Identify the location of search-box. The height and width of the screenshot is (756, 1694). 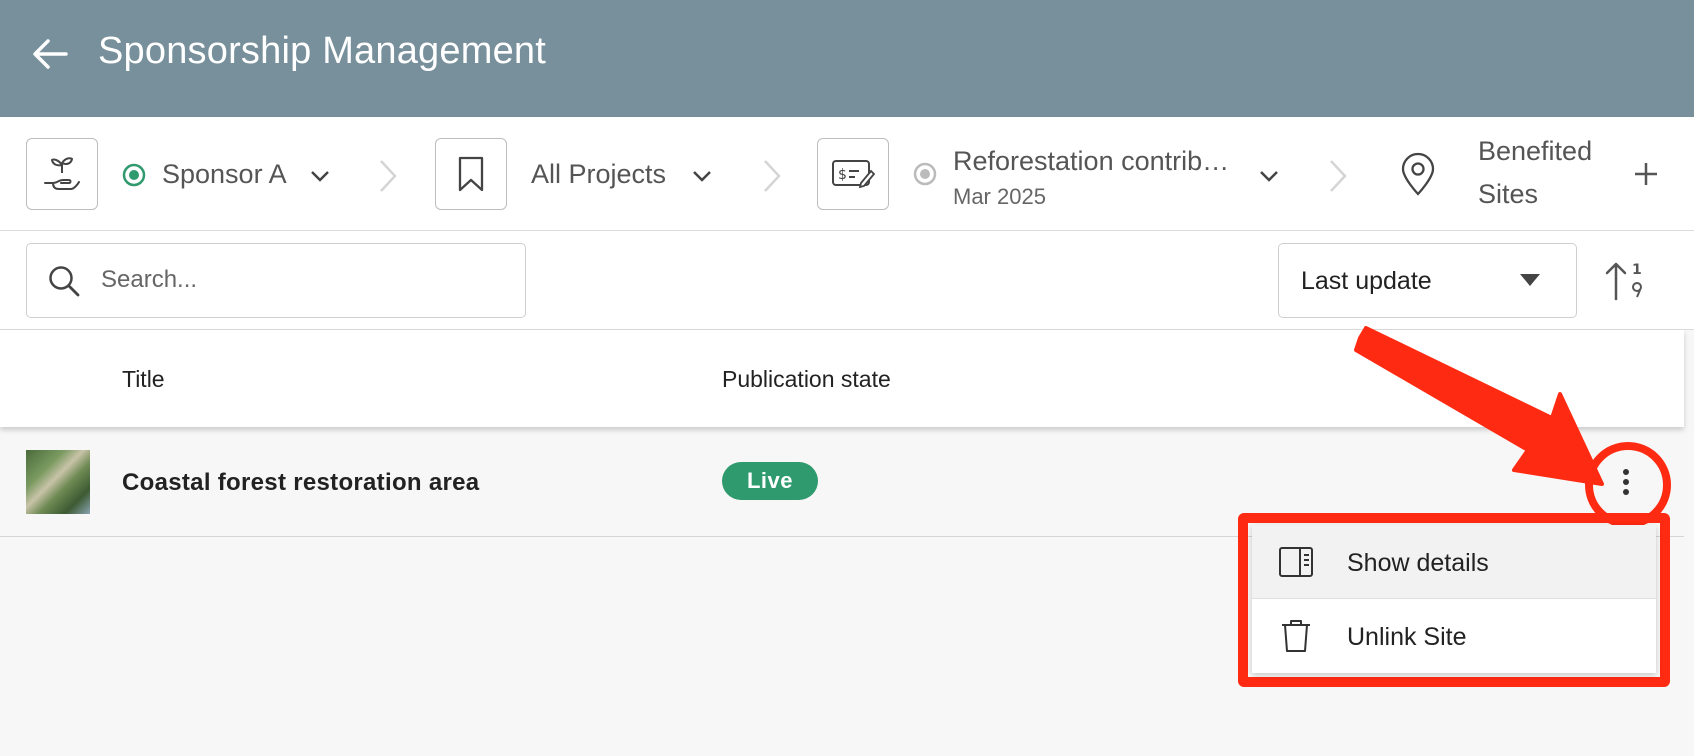
(276, 280).